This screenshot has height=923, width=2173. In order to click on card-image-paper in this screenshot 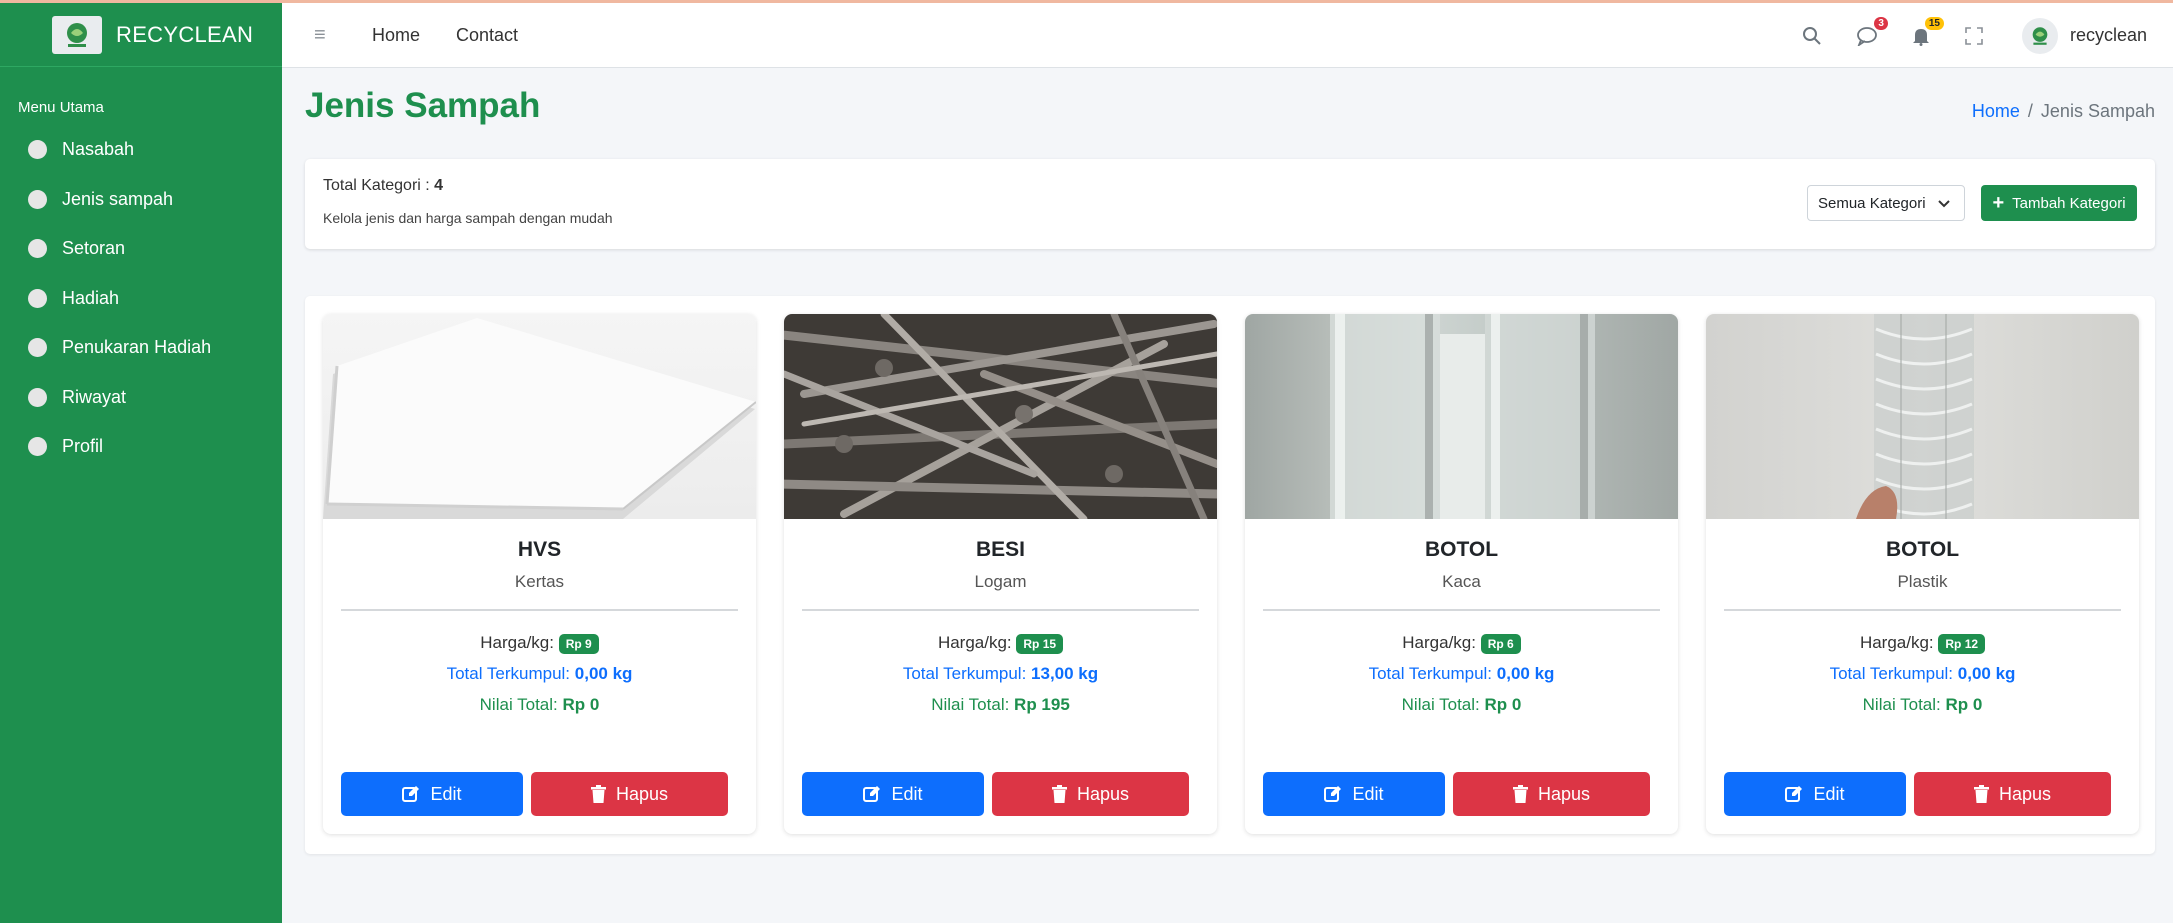, I will do `click(539, 416)`.